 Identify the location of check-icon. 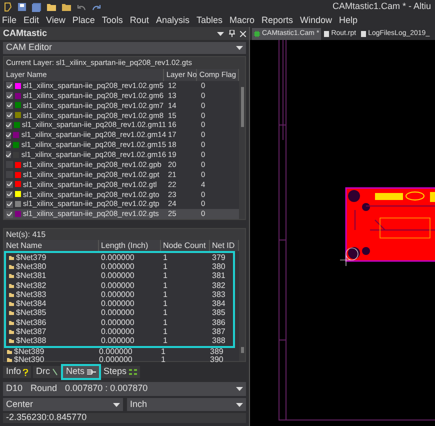
(55, 372).